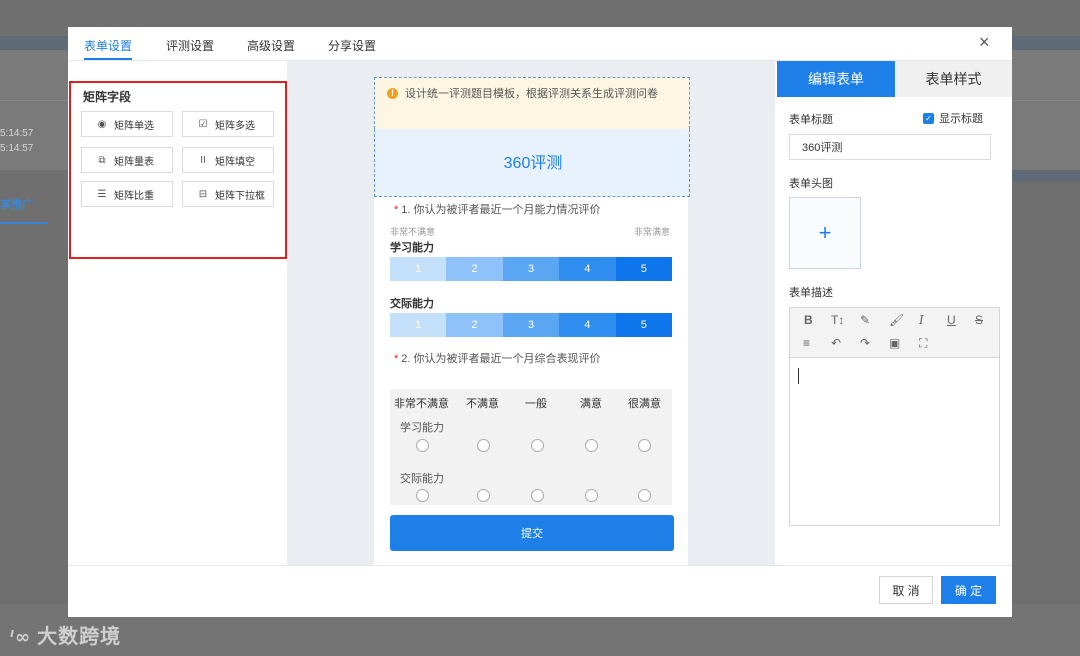 Image resolution: width=1080 pixels, height=656 pixels. I want to click on field-matrix-fill: II 矩阵填空, so click(228, 160).